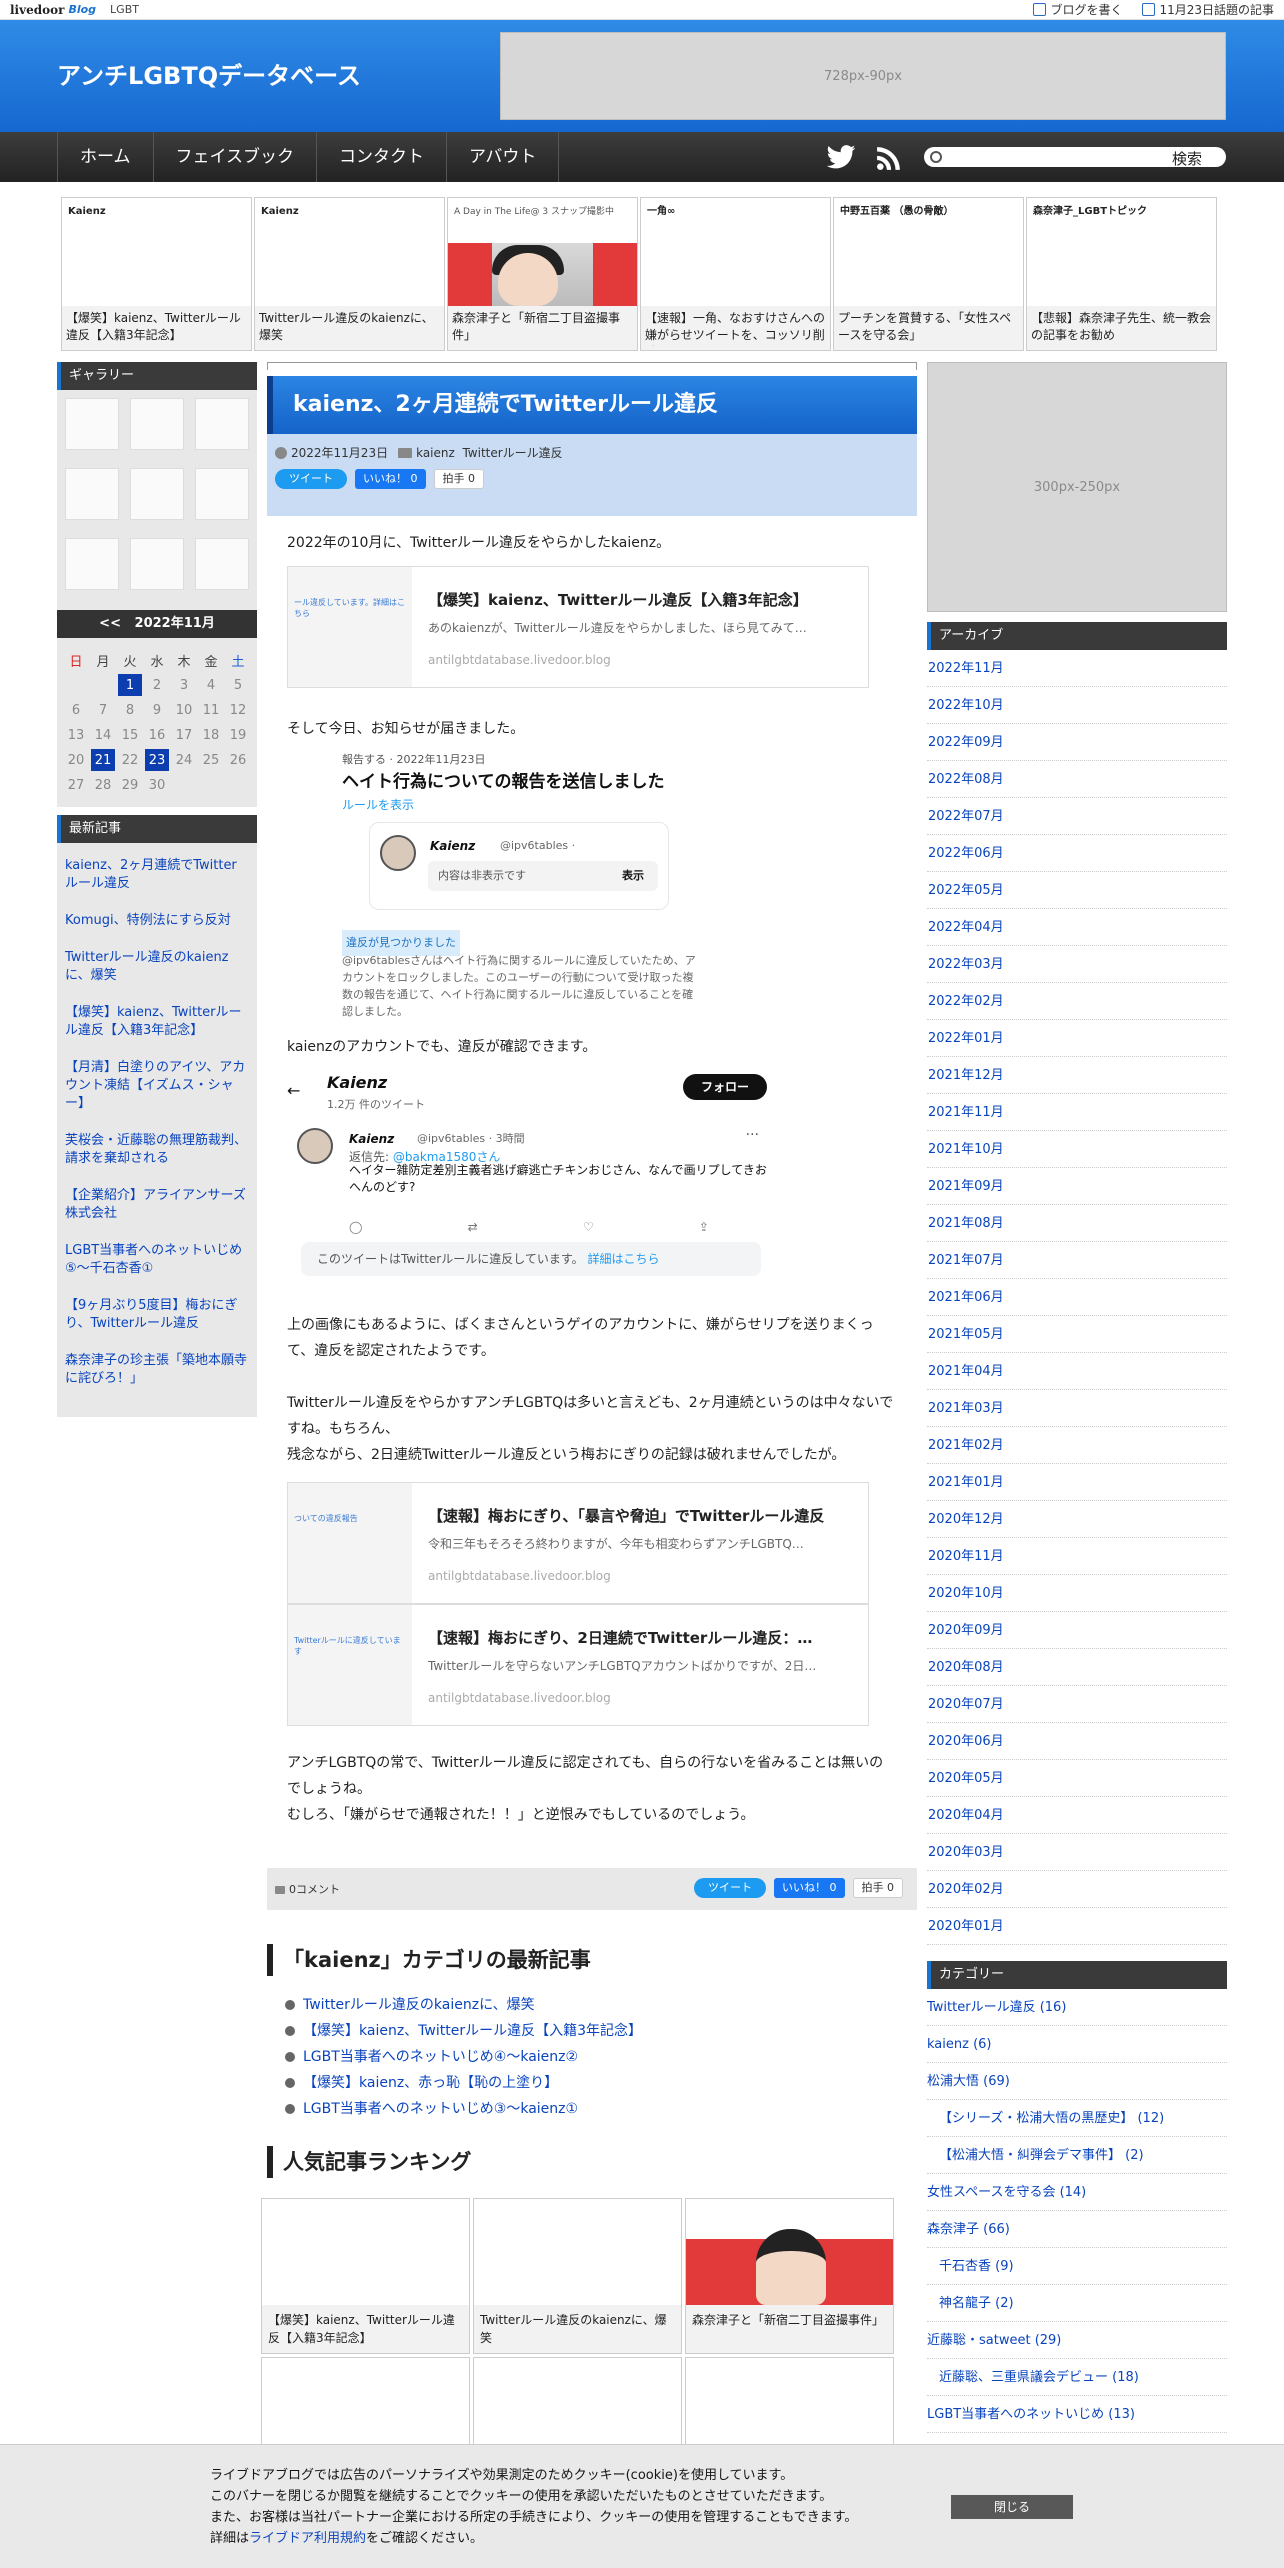  What do you see at coordinates (157, 760) in the screenshot?
I see `calendar-day-linked: 23` at bounding box center [157, 760].